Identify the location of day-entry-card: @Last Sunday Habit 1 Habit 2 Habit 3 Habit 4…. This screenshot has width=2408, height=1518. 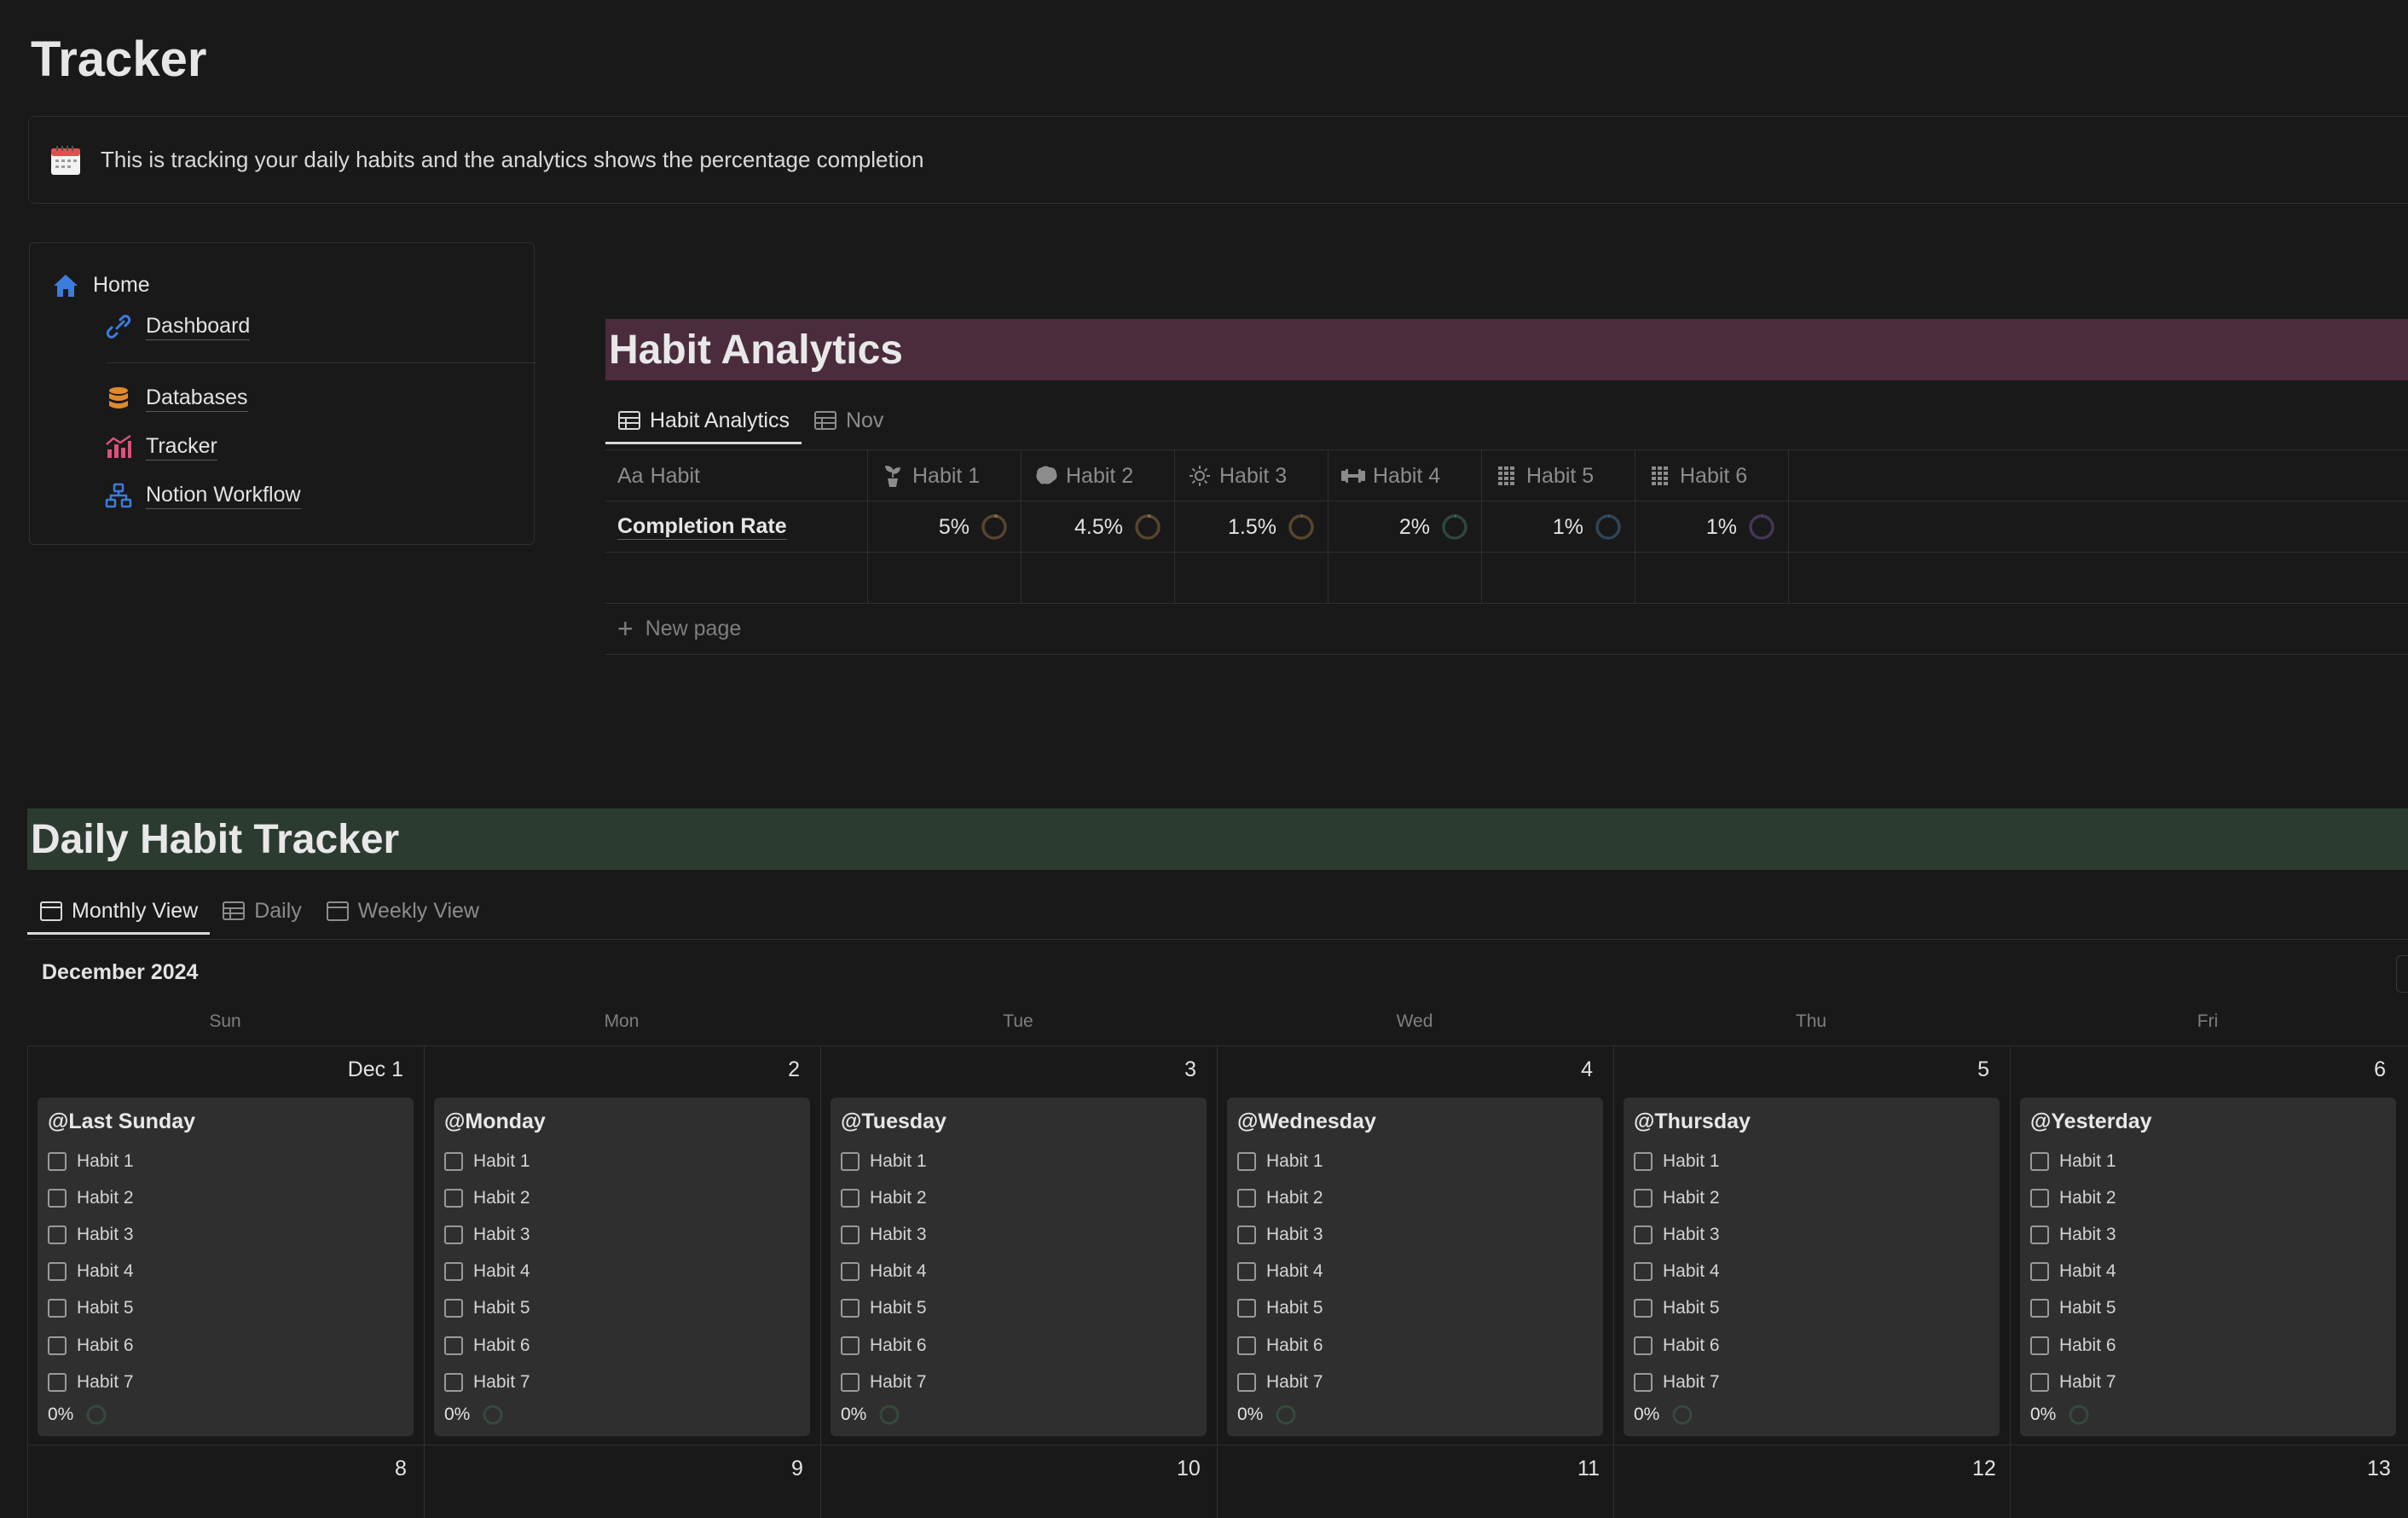
(226, 1267).